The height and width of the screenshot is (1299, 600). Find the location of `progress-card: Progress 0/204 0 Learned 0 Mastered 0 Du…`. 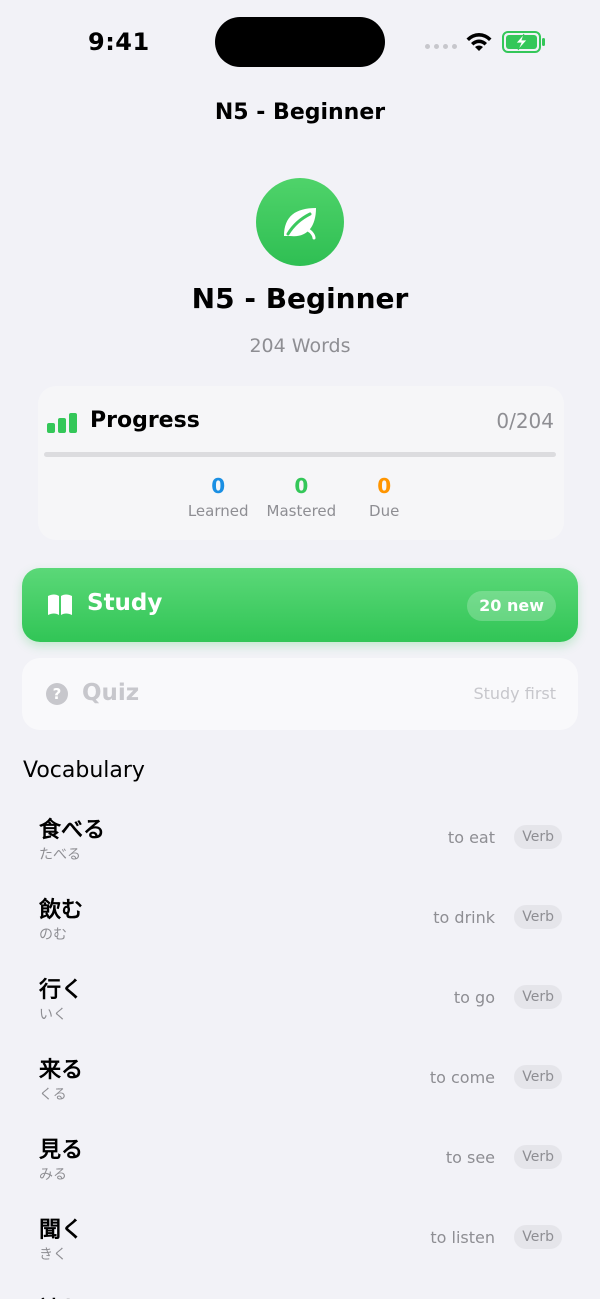

progress-card: Progress 0/204 0 Learned 0 Mastered 0 Du… is located at coordinates (301, 463).